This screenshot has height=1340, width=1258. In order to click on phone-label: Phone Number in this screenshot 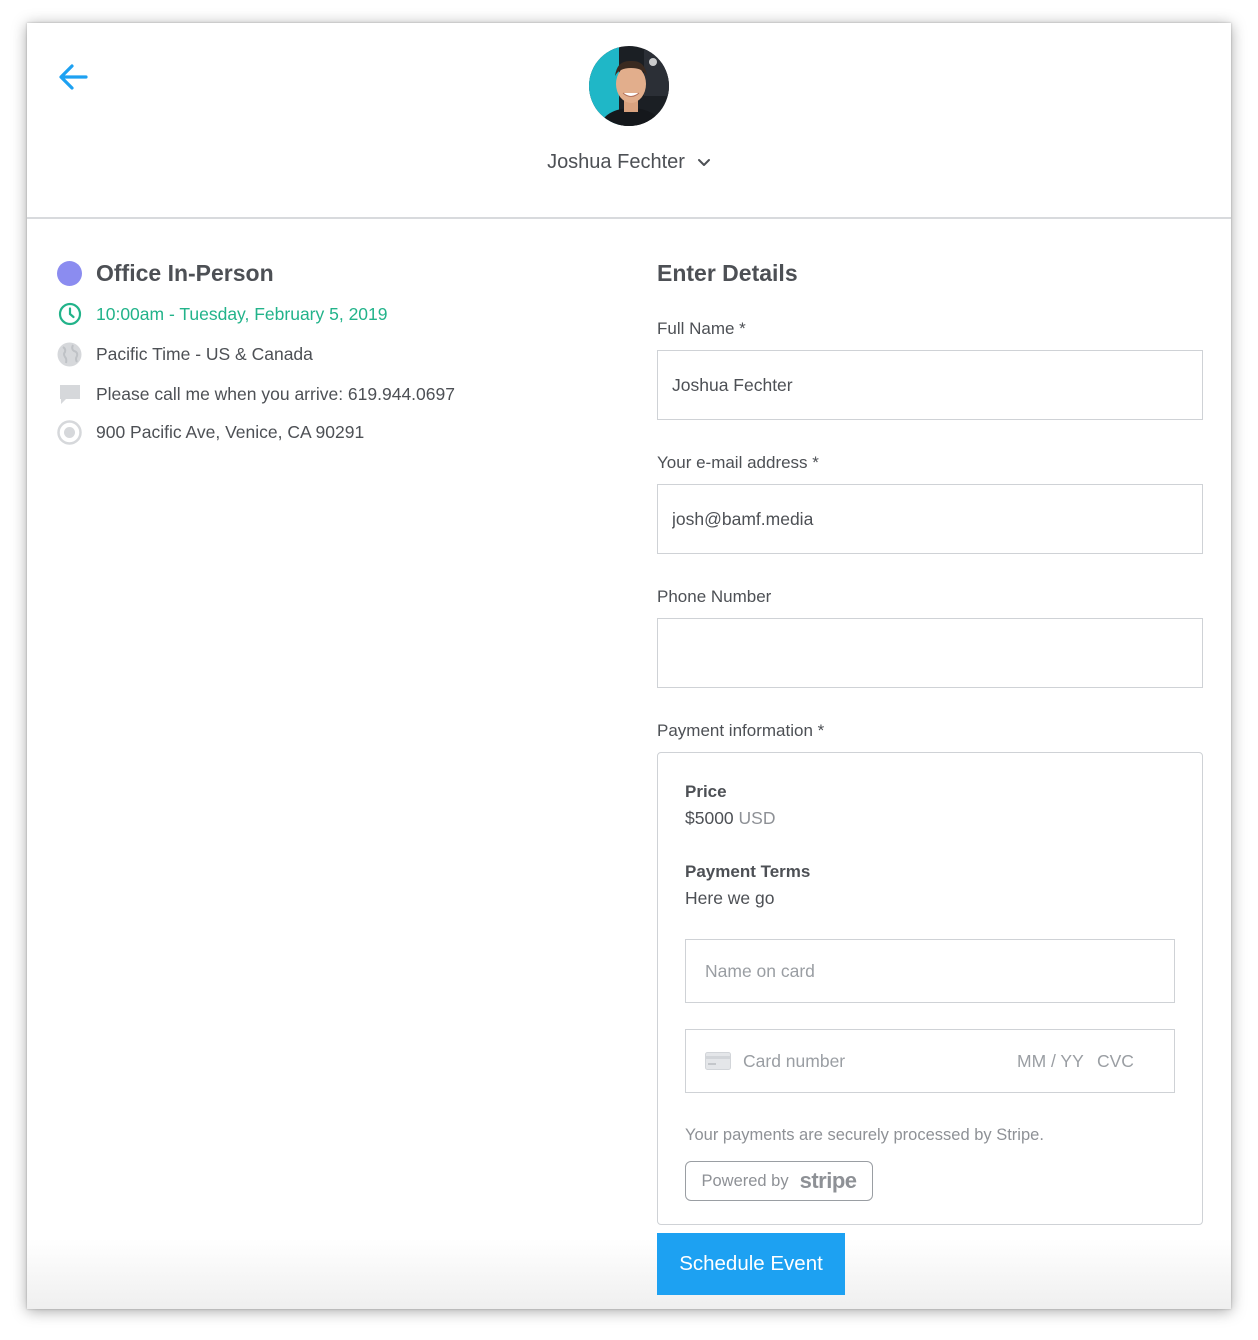, I will do `click(714, 596)`.